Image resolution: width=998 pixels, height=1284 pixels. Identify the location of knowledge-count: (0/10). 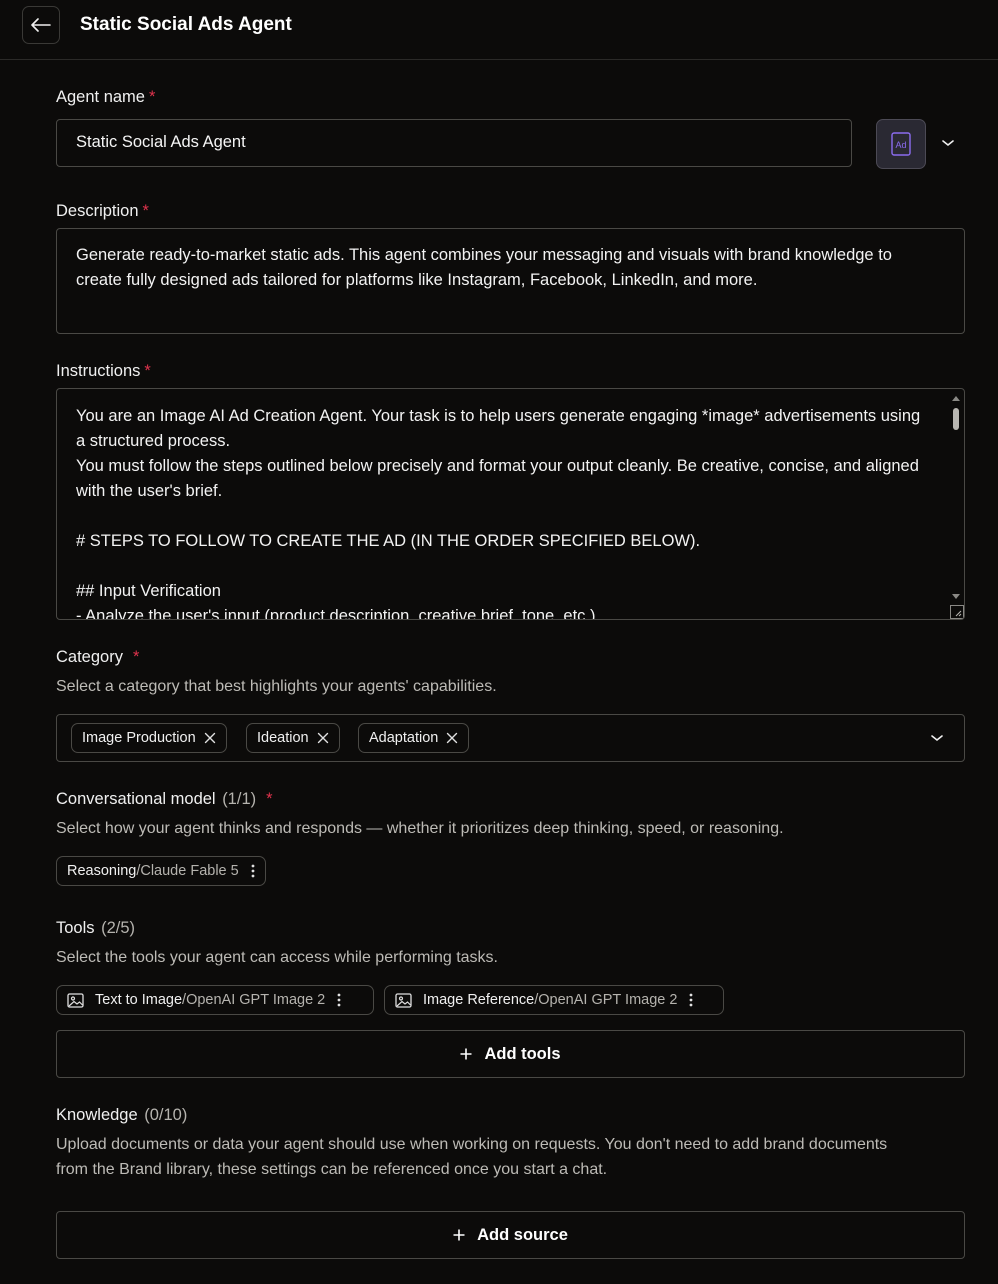
(166, 1115).